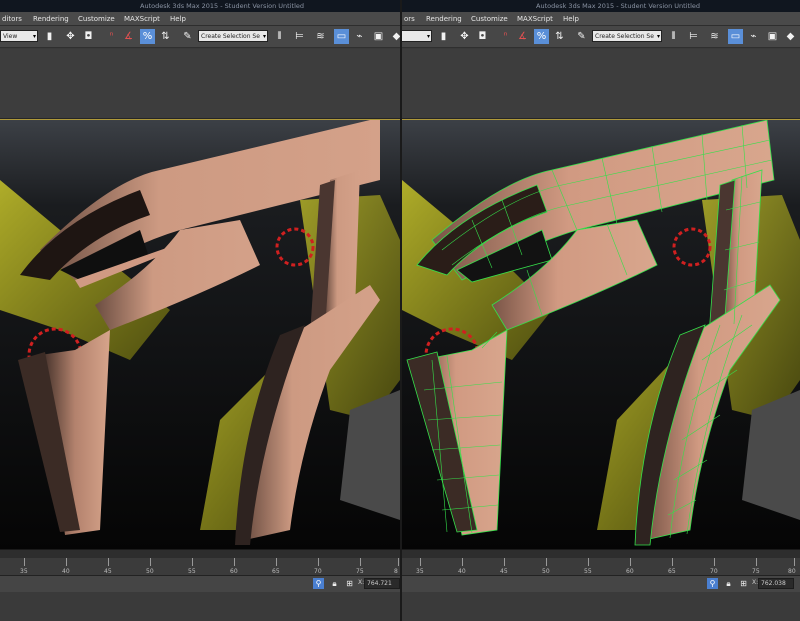  What do you see at coordinates (200, 584) in the screenshot?
I see `status-bar: ⚲ 🔒︎ ⊞ X: 764.721` at bounding box center [200, 584].